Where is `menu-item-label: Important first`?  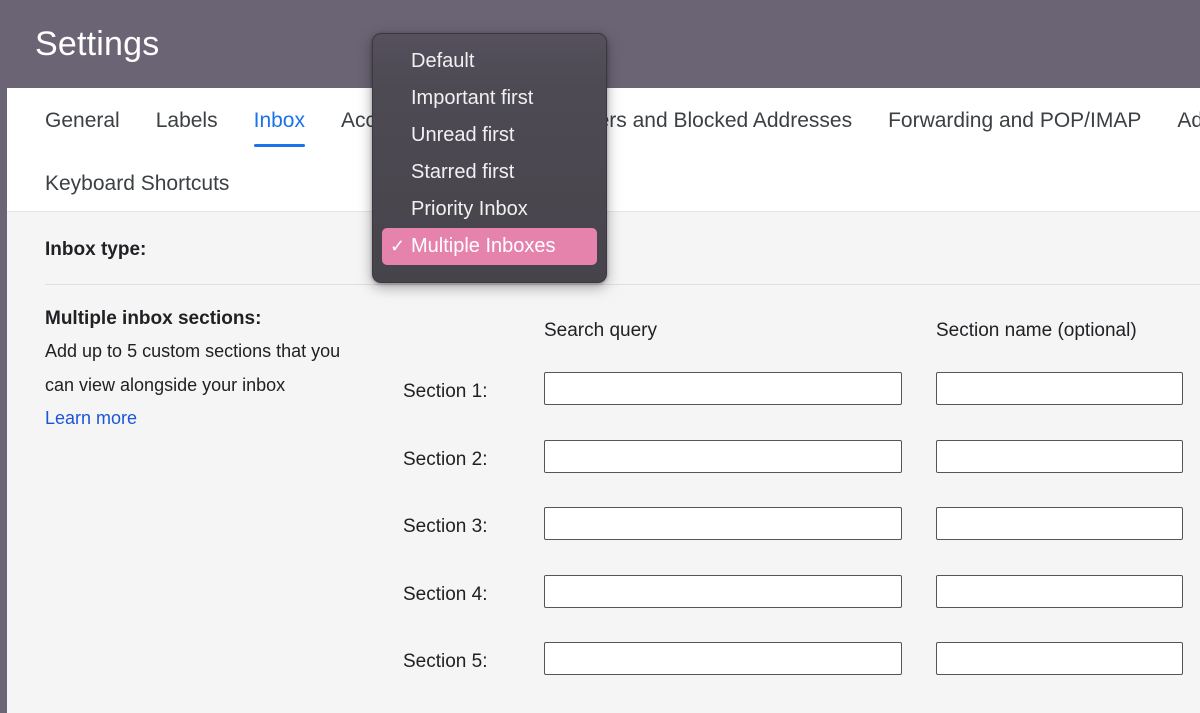
menu-item-label: Important first is located at coordinates (472, 98).